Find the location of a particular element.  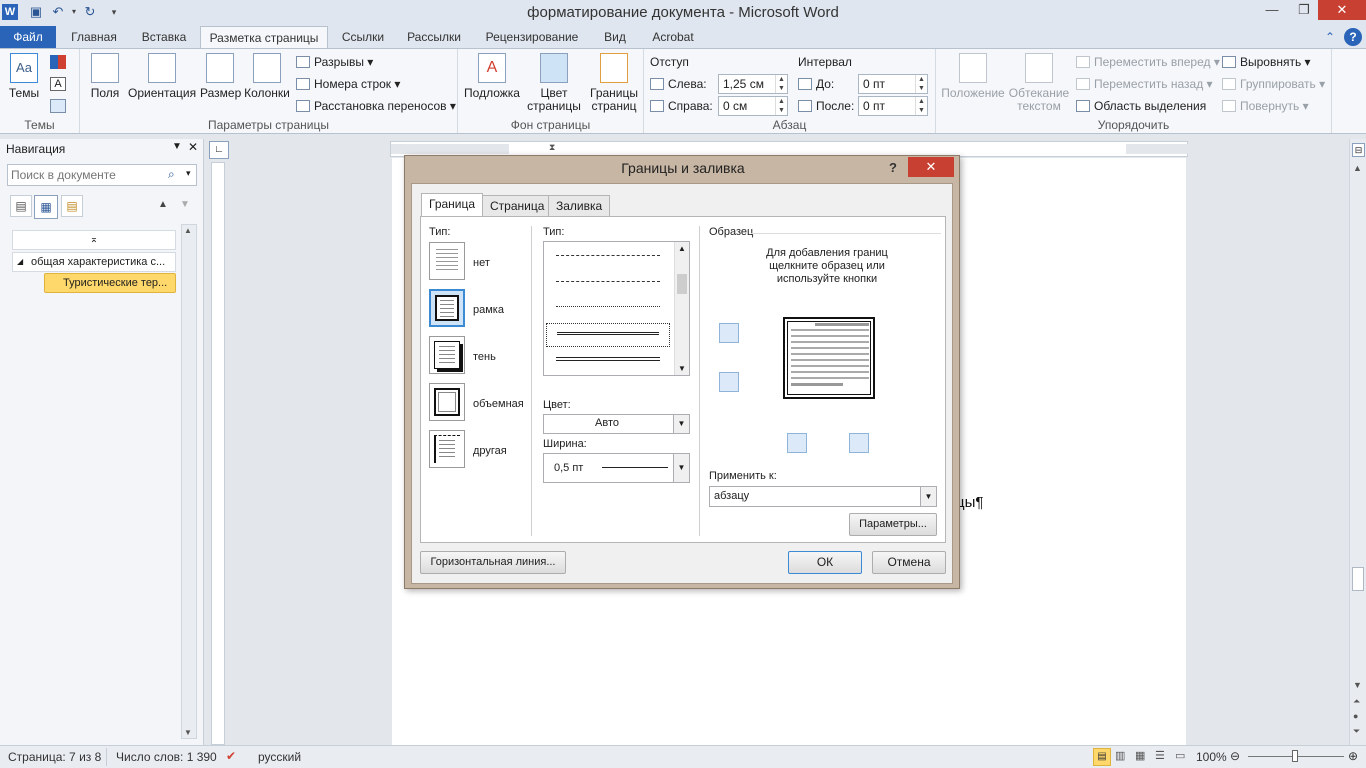

setting-box-icon is located at coordinates (447, 308).